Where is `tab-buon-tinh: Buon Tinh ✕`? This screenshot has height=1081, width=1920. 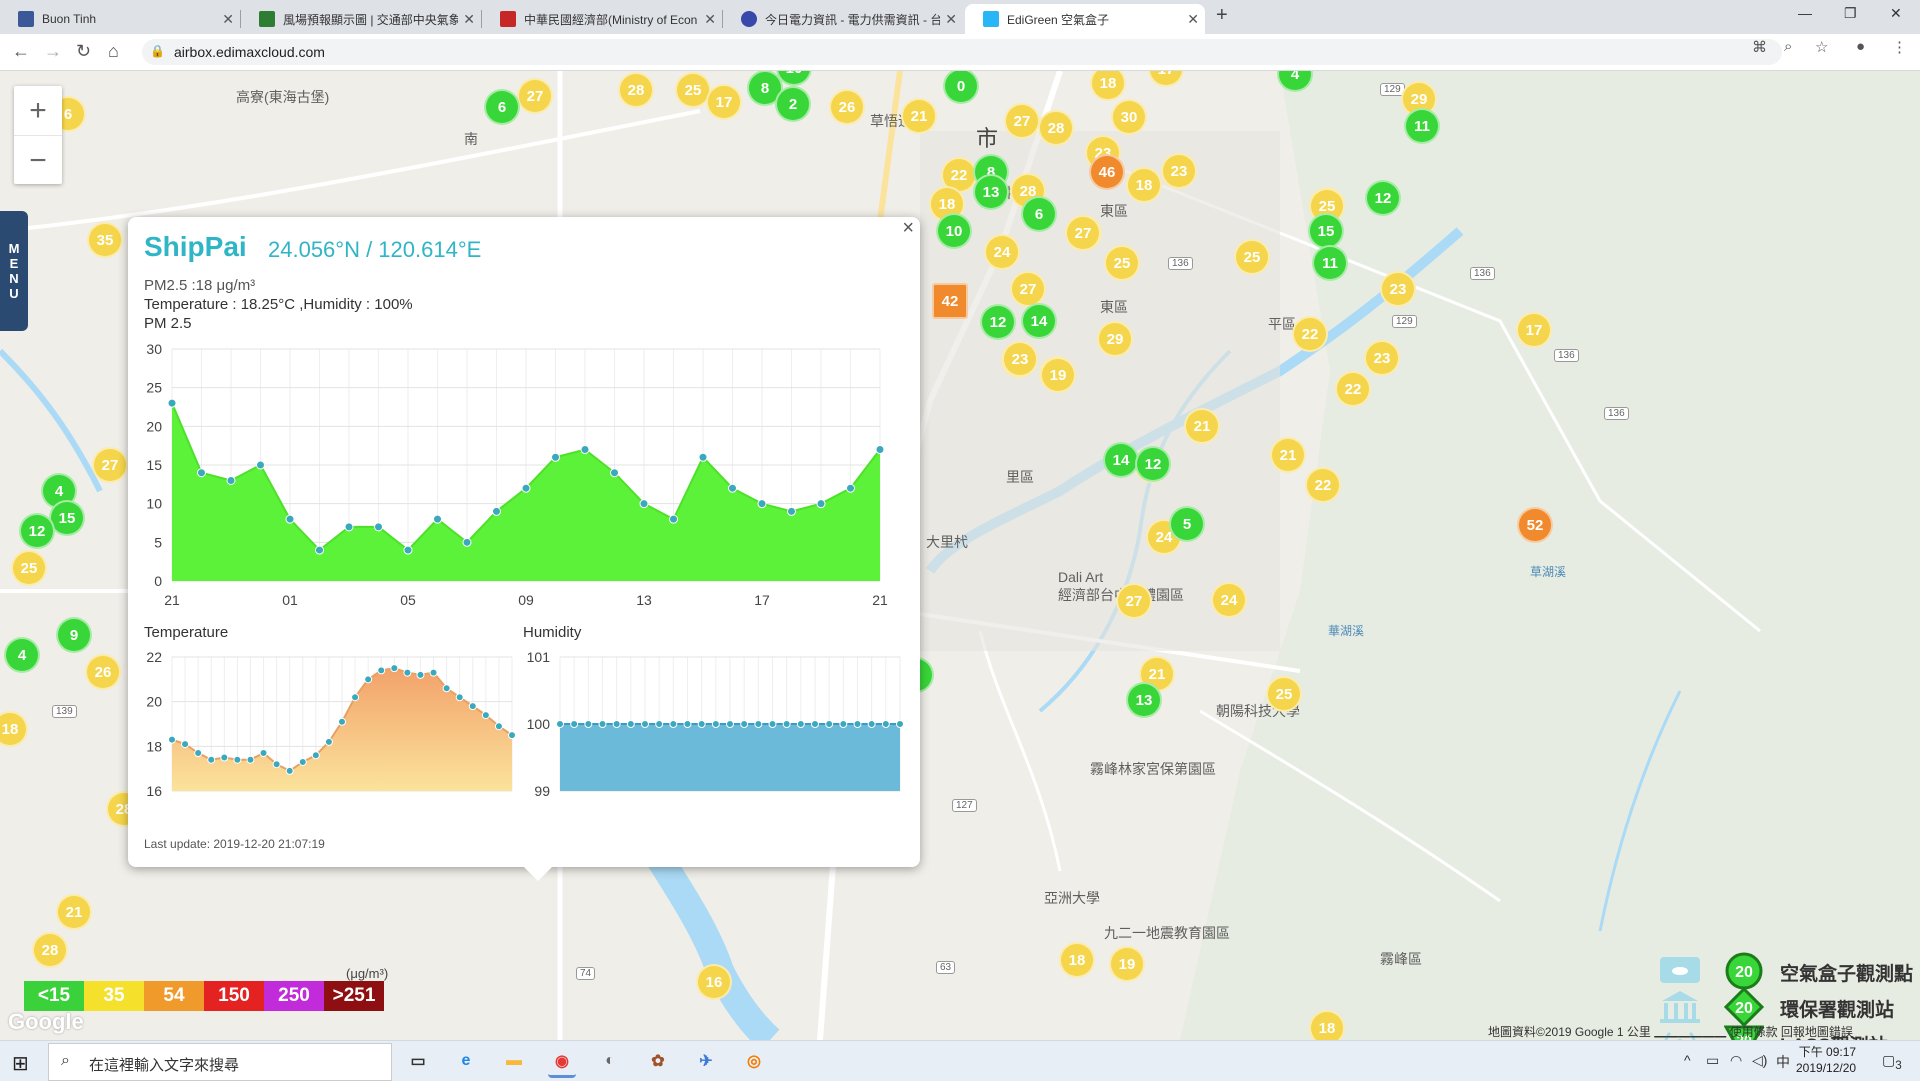
tab-buon-tinh: Buon Tinh ✕ is located at coordinates (120, 19).